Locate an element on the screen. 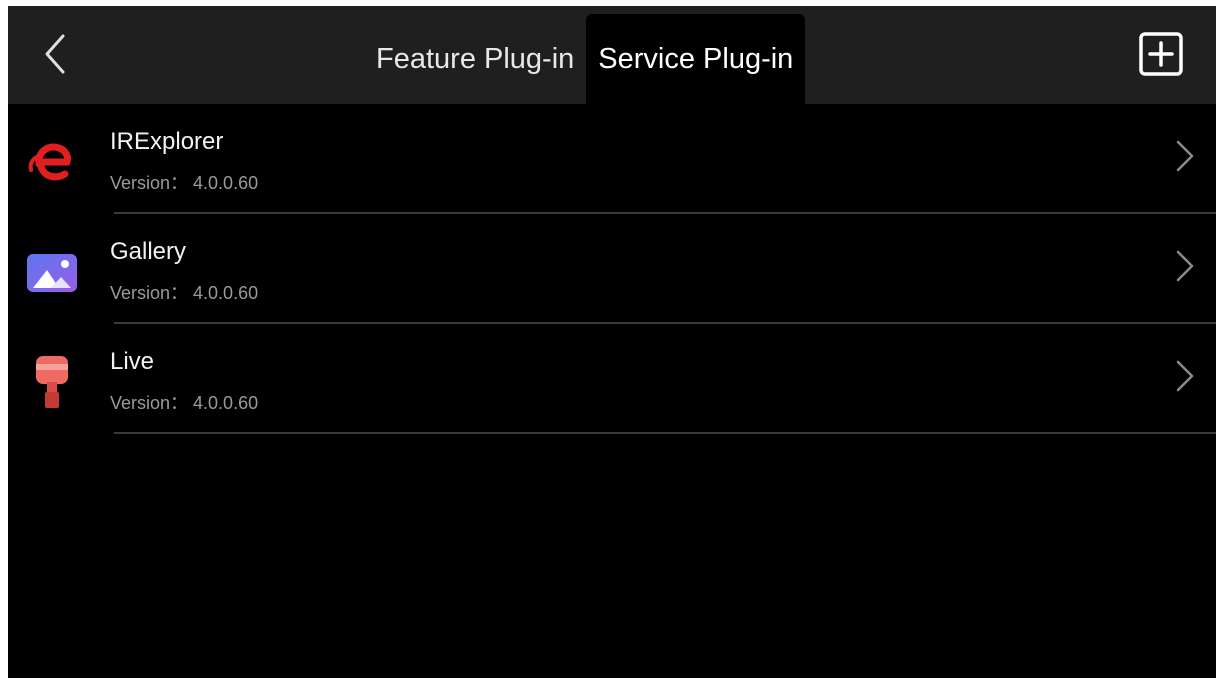 The image size is (1220, 684). plugin-name: Live is located at coordinates (132, 361).